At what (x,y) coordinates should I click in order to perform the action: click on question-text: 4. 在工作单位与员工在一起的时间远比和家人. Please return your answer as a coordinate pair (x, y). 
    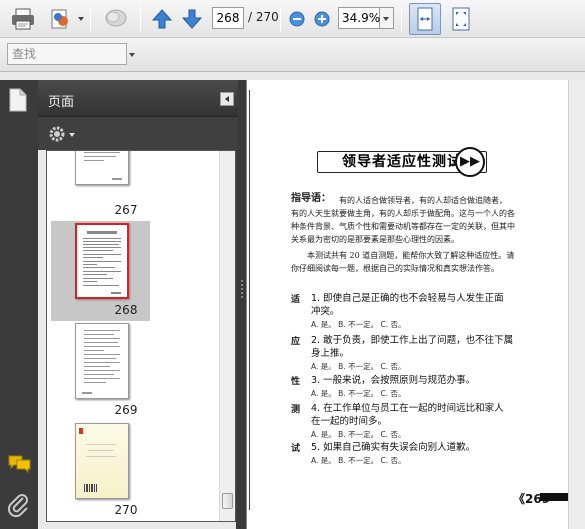
    Looking at the image, I should click on (407, 408).